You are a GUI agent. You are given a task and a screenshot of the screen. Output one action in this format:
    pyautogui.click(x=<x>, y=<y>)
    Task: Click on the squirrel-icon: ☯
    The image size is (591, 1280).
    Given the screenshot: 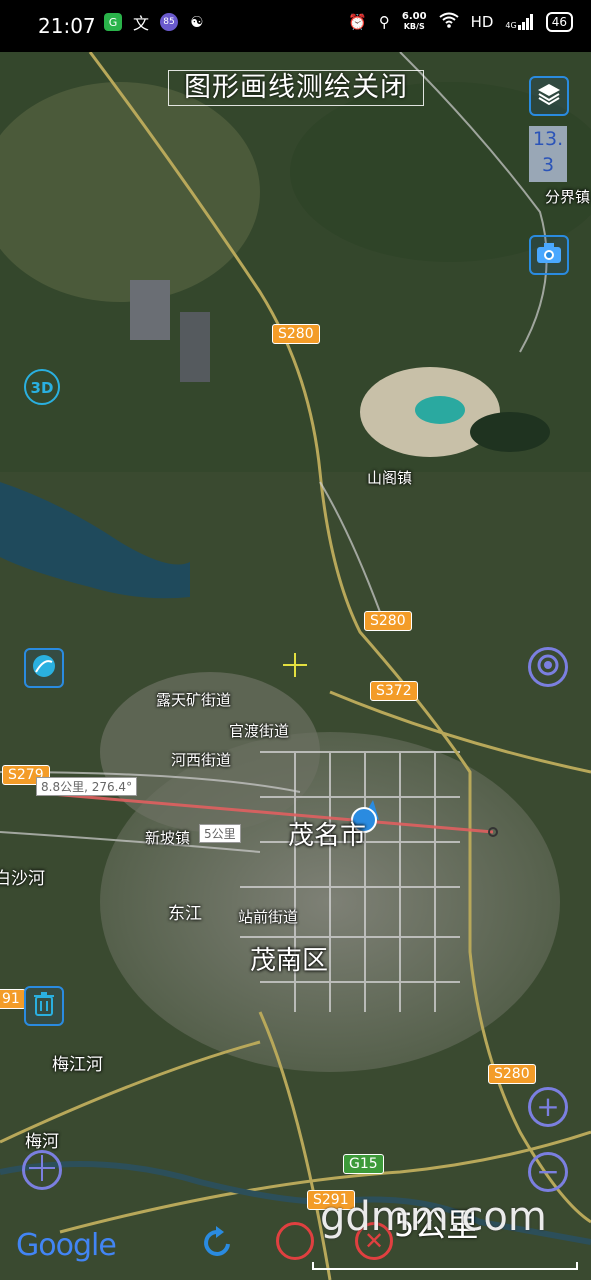 What is the action you would take?
    pyautogui.click(x=197, y=22)
    